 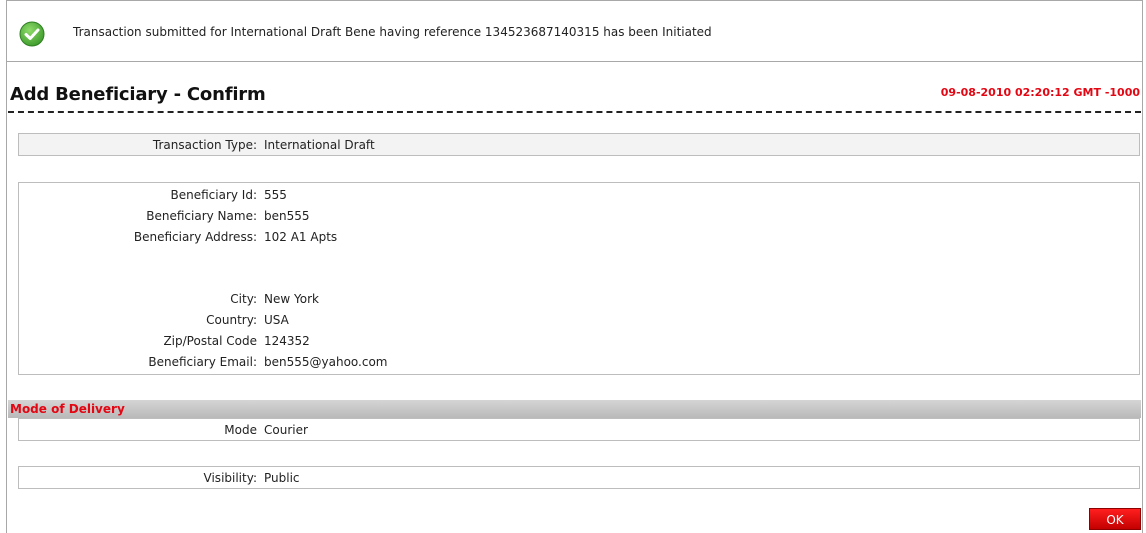 I want to click on visibility-row: Visibility: Public, so click(x=579, y=481).